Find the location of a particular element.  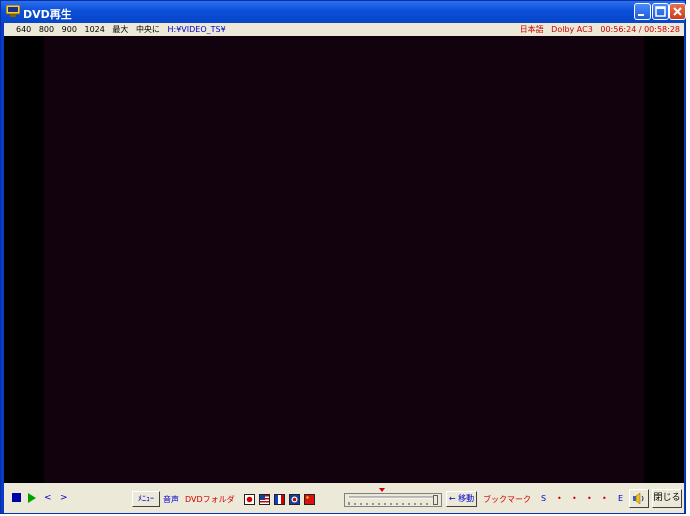

size-900-button: 900 is located at coordinates (69, 29).